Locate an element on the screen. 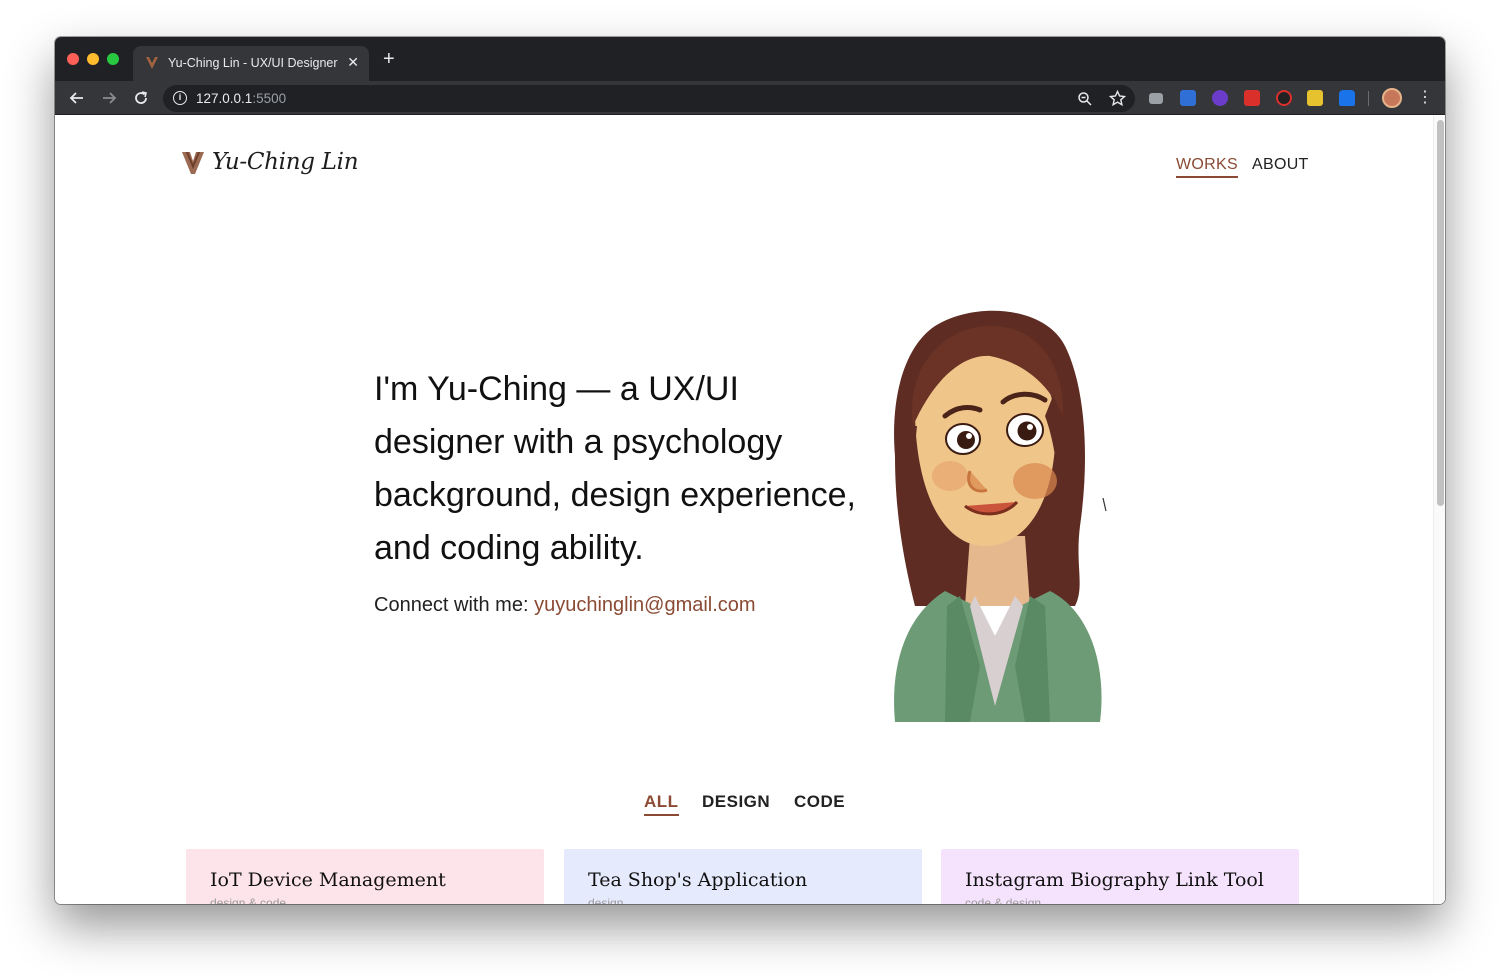 This screenshot has width=1500, height=977. tab-strip: Yu-Ching Lin - UX/UI Designer ✕ + is located at coordinates (750, 59).